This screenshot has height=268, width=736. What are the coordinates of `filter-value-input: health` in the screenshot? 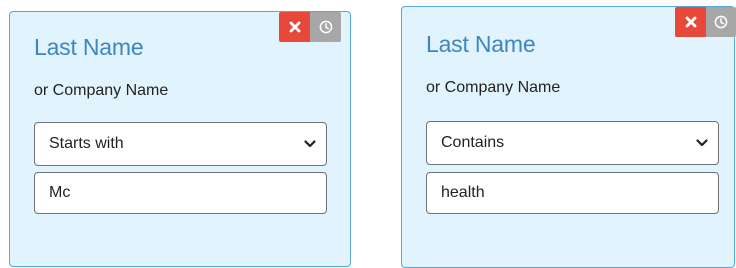 It's located at (572, 193).